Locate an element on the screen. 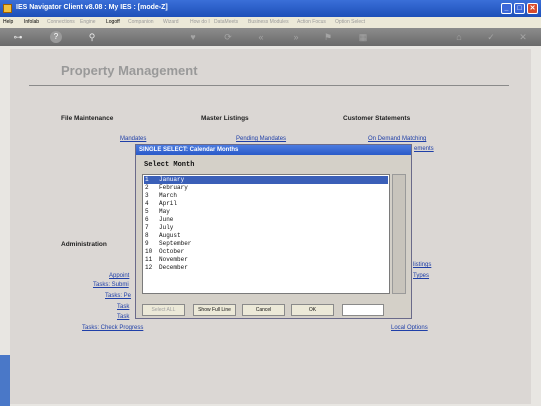  flag-icon: ⚑ is located at coordinates (328, 37).